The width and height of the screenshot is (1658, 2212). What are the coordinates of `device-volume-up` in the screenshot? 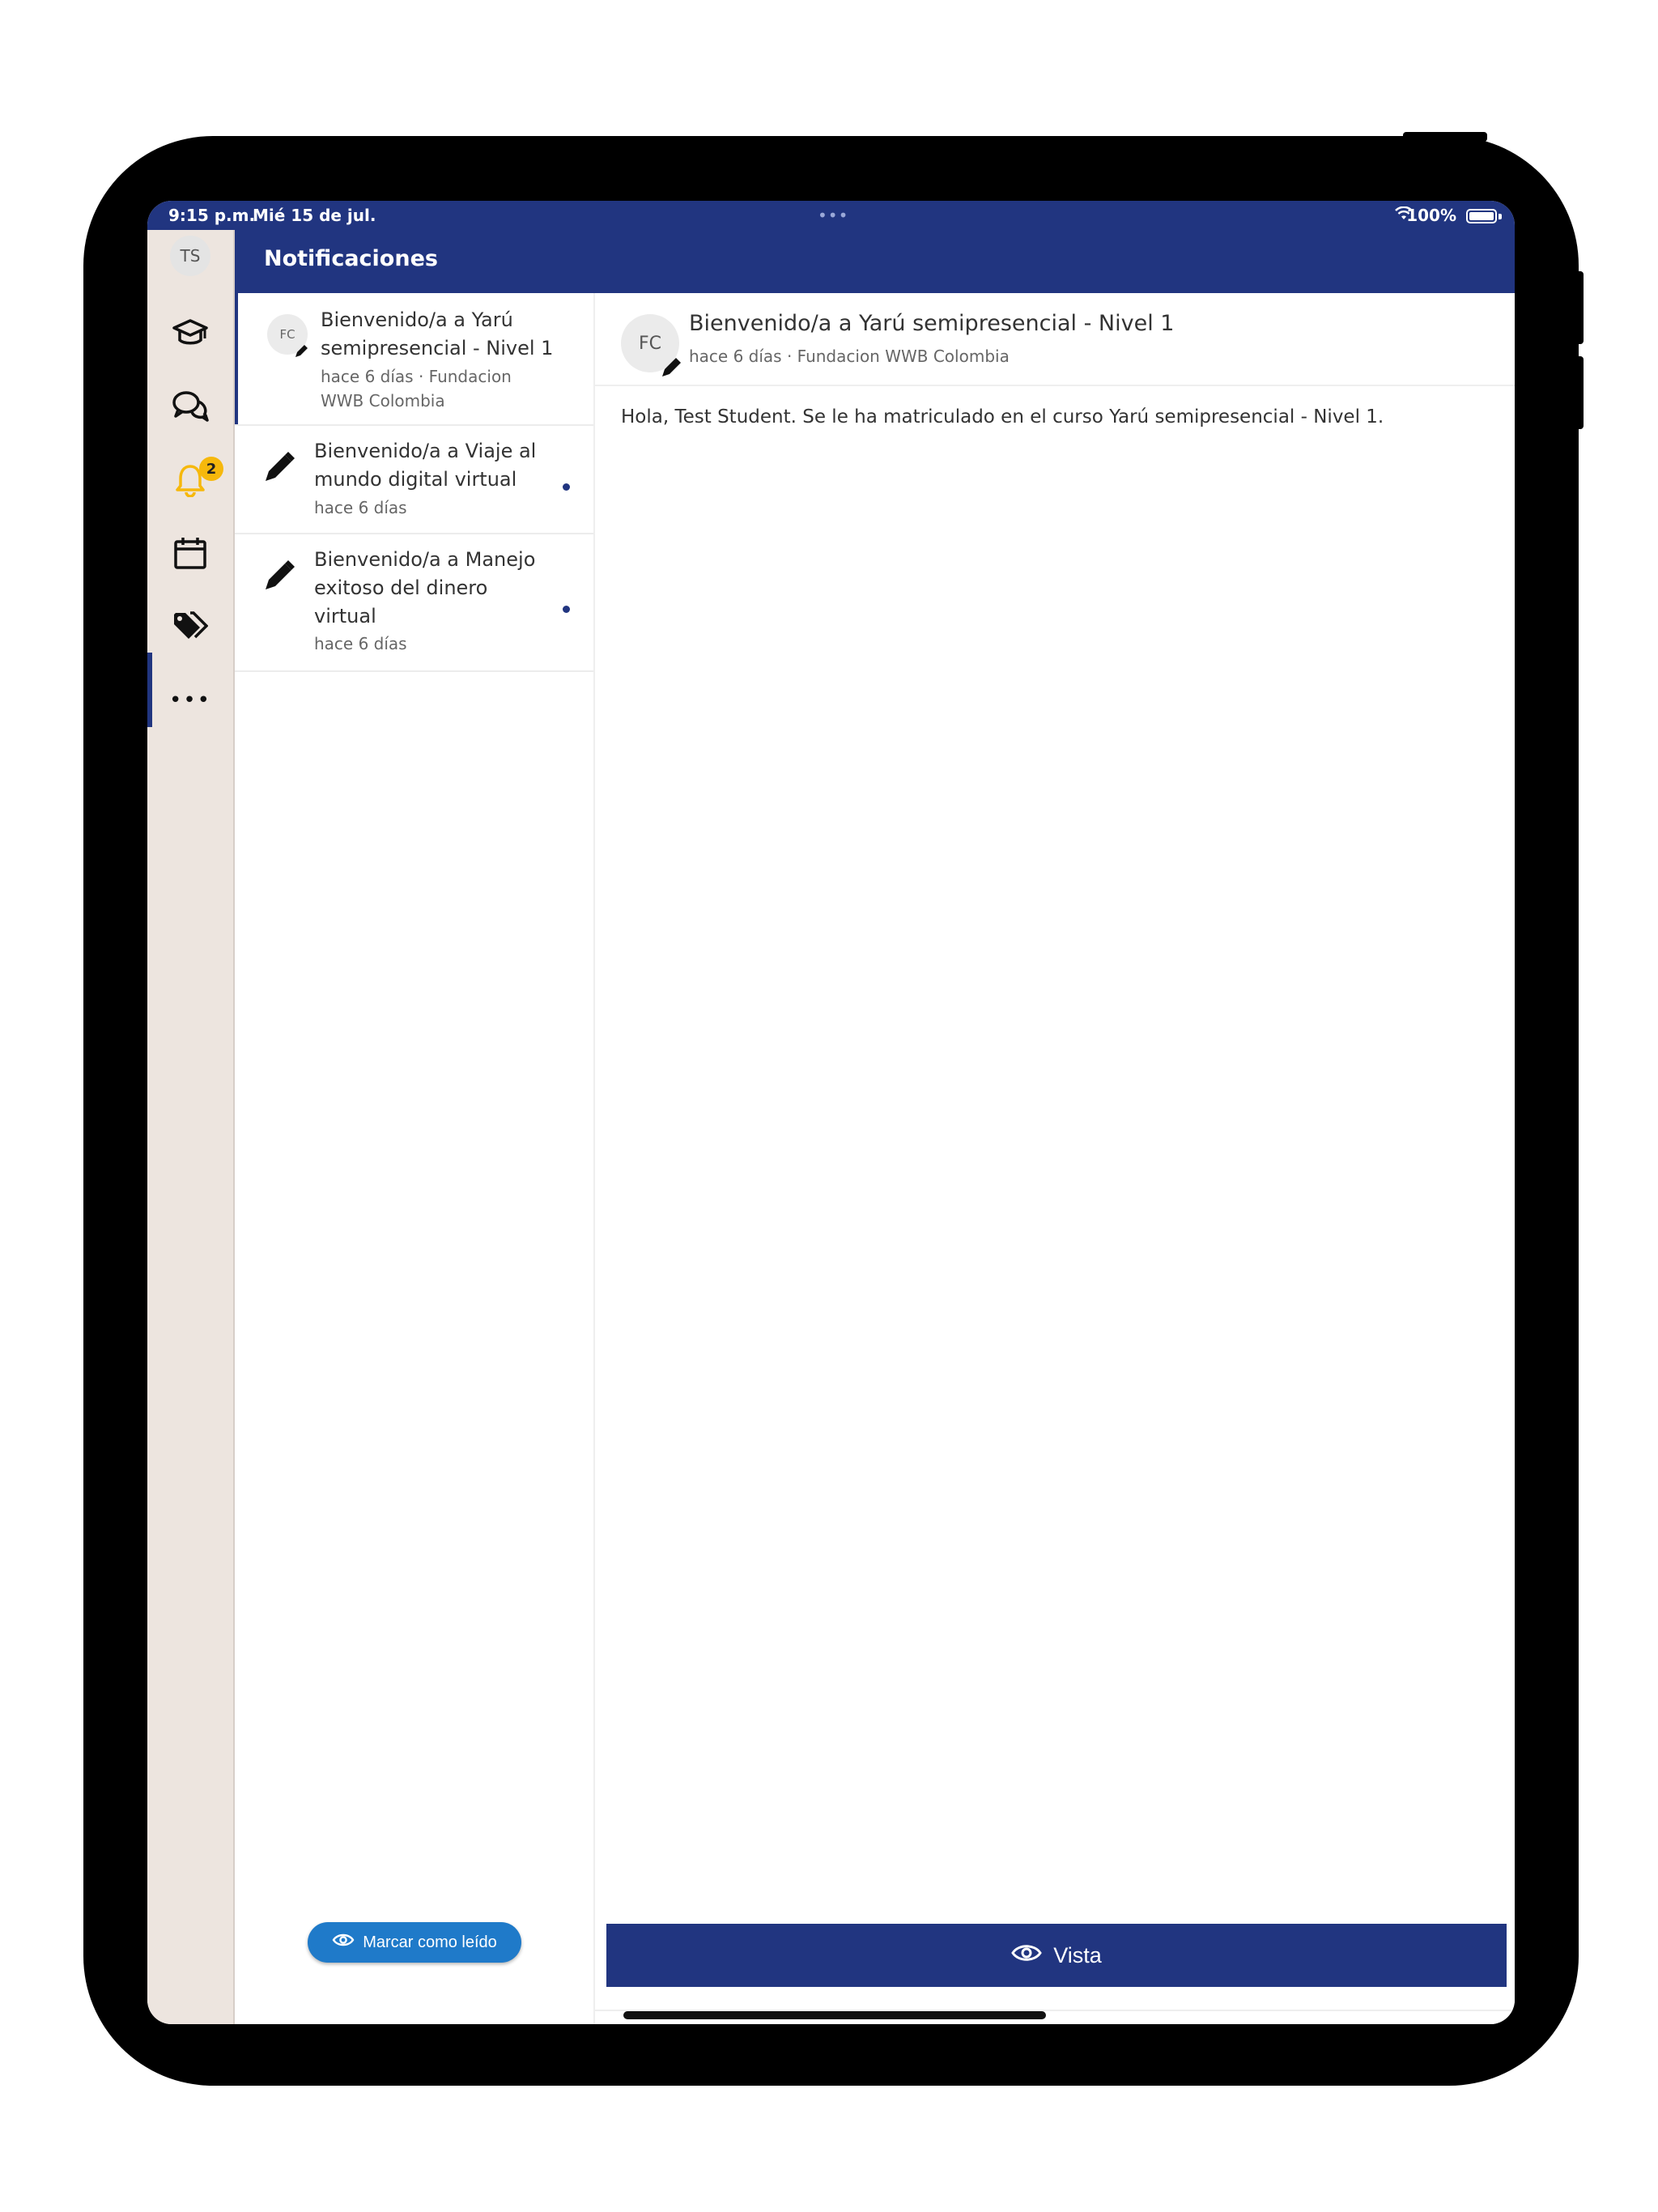 It's located at (1579, 307).